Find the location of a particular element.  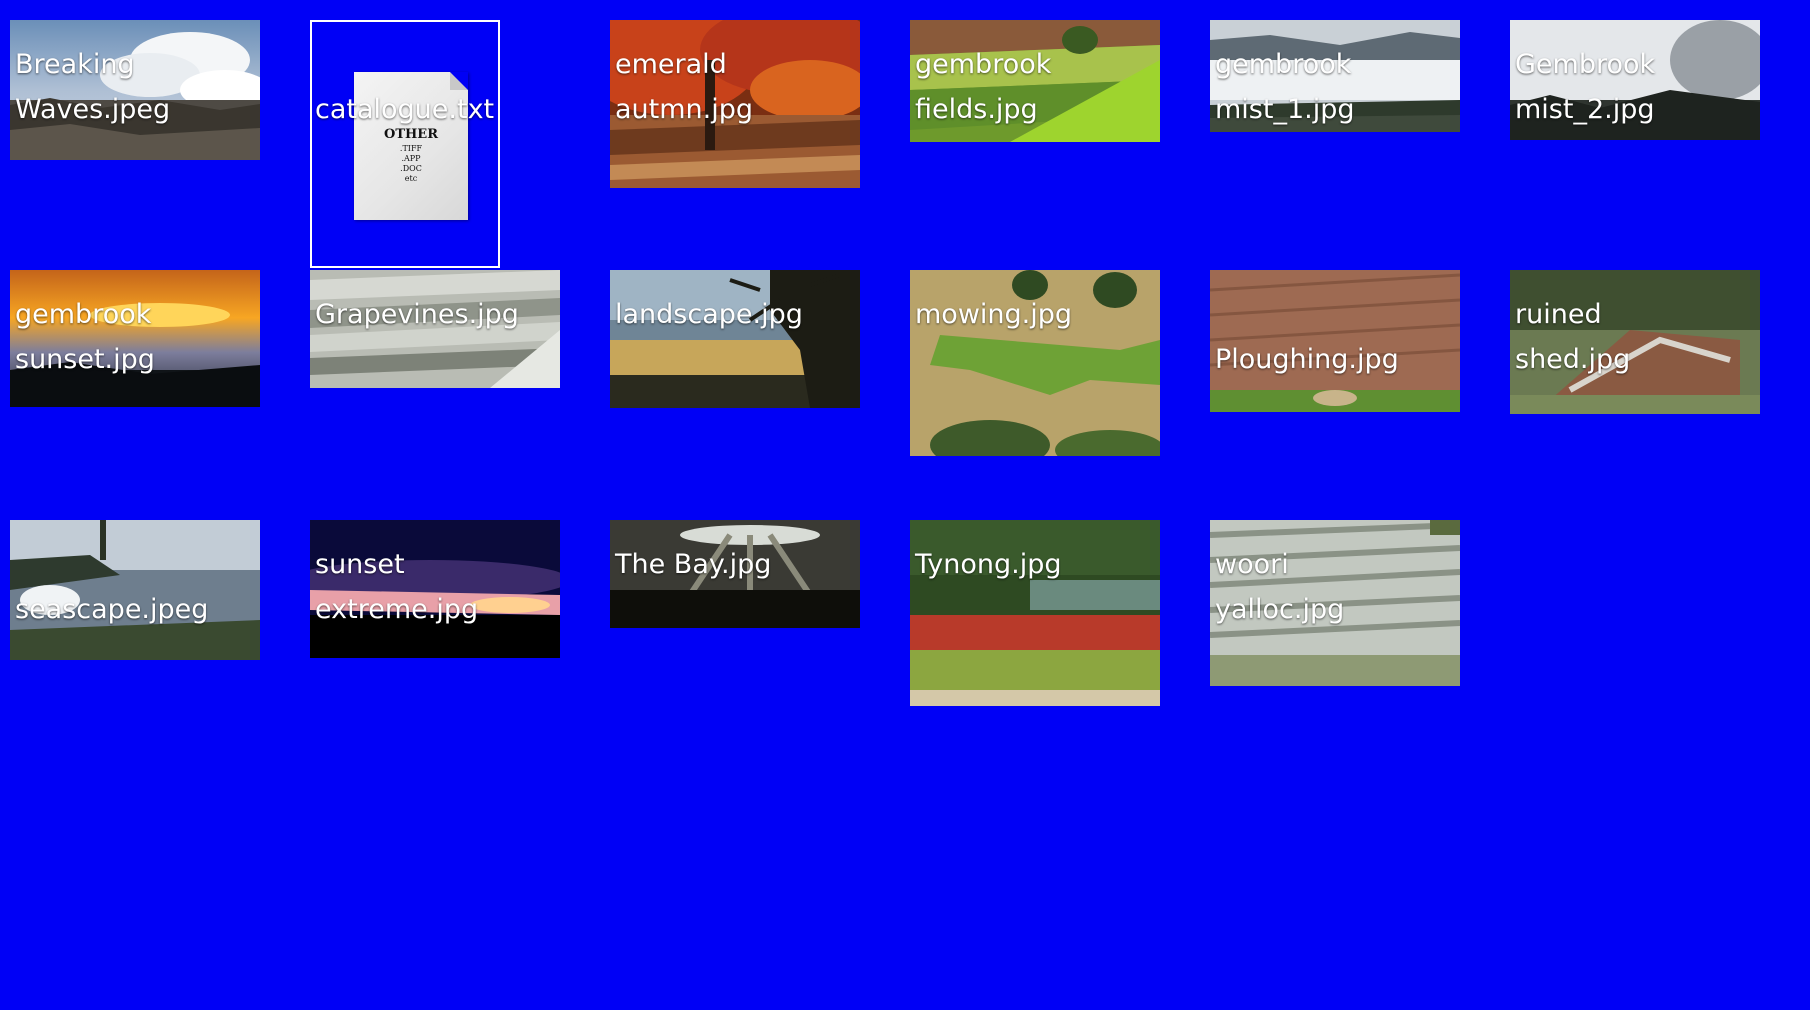

file-icon-breaking-waves: Breaking Waves.jpeg is located at coordinates (135, 90).